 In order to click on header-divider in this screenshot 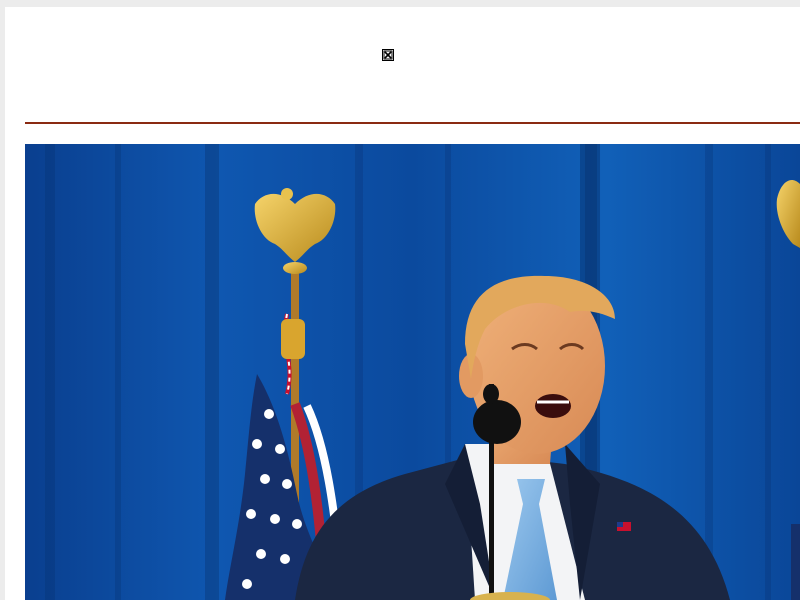, I will do `click(412, 123)`.